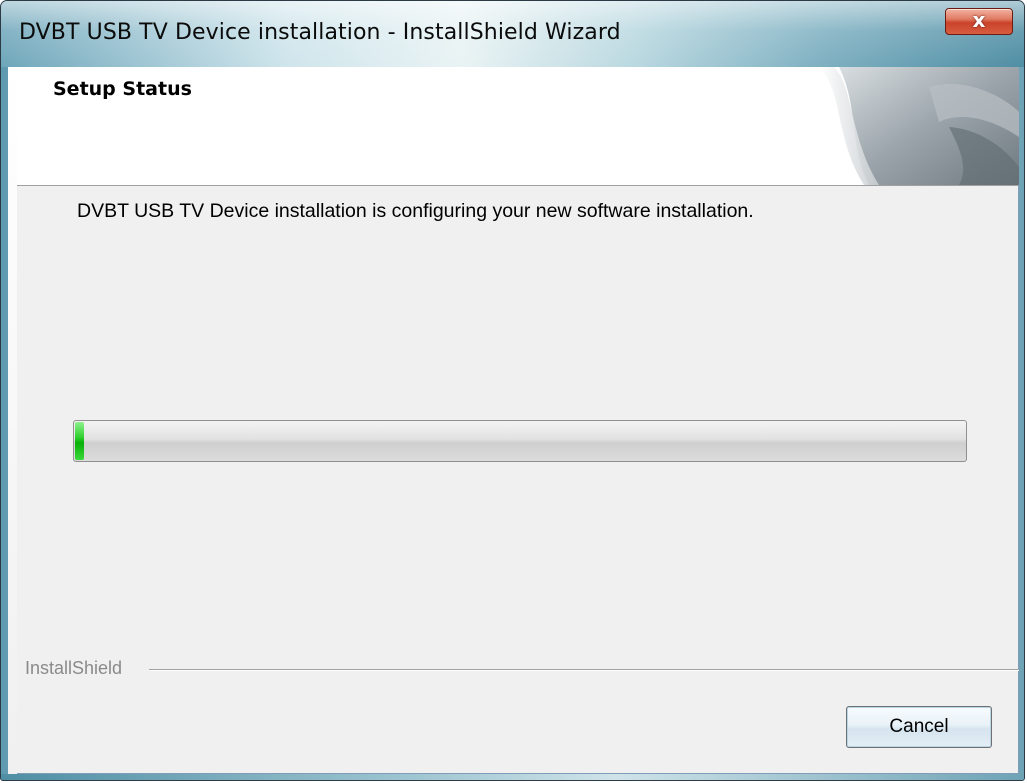 The height and width of the screenshot is (783, 1027). Describe the element at coordinates (919, 126) in the screenshot. I see `page-curl-graphic` at that location.